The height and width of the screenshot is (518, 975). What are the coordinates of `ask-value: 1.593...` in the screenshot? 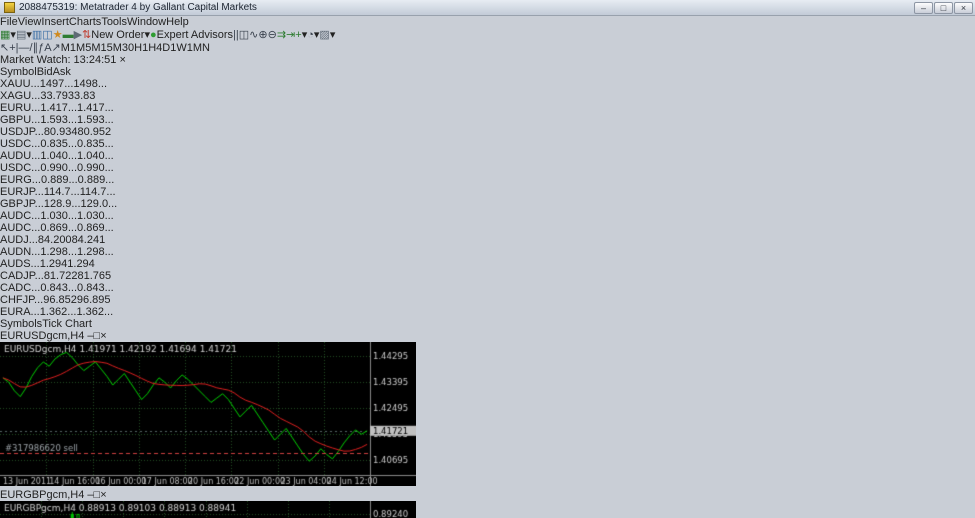 It's located at (95, 120).